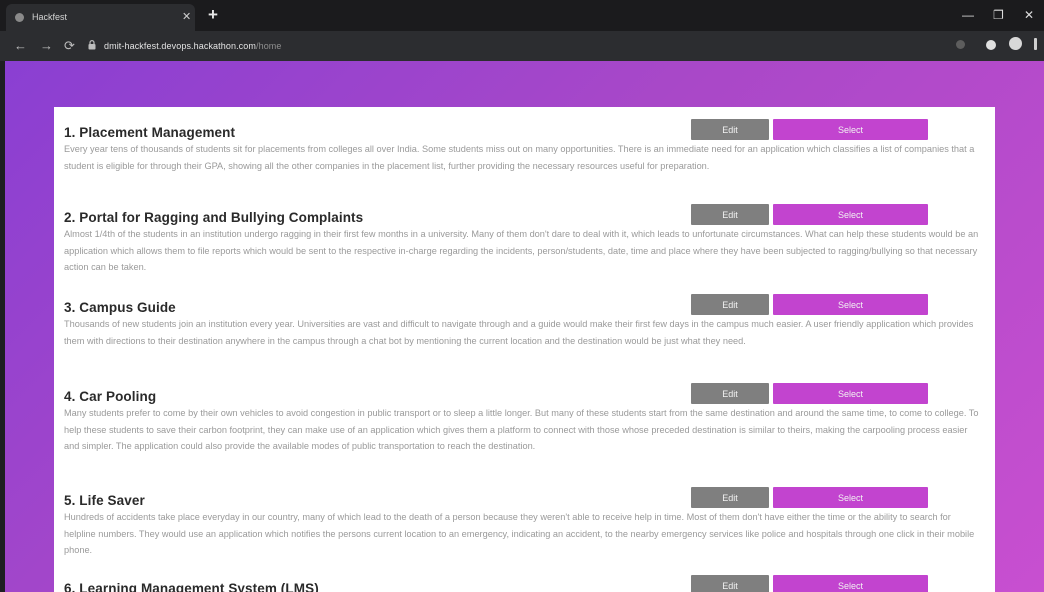 Image resolution: width=1044 pixels, height=592 pixels. Describe the element at coordinates (69, 46) in the screenshot. I see `reload-button: ⟳` at that location.